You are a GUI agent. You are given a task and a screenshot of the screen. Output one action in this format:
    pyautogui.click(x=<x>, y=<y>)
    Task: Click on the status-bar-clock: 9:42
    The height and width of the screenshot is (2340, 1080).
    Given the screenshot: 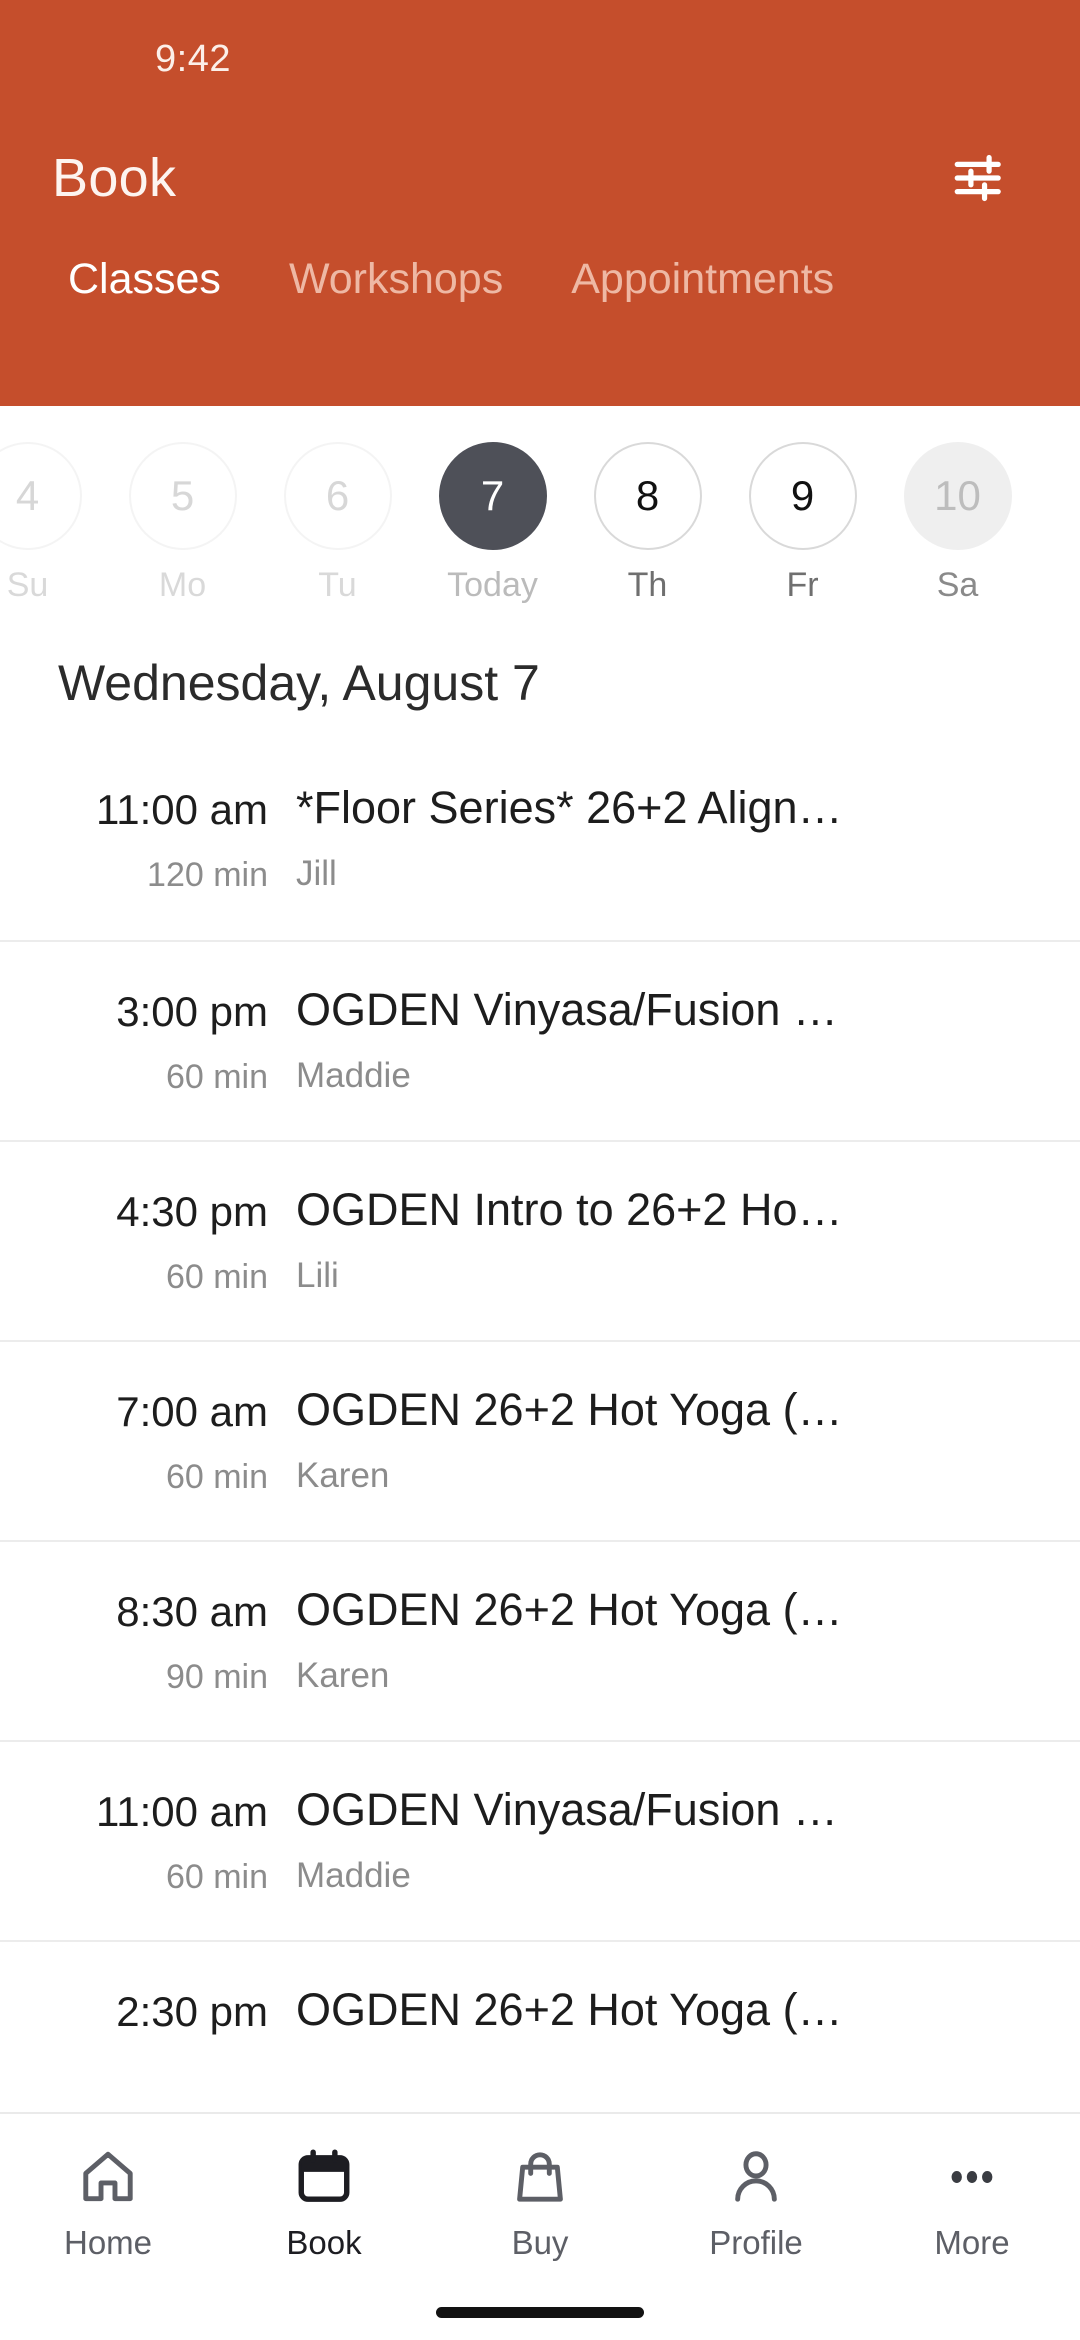 What is the action you would take?
    pyautogui.click(x=193, y=58)
    